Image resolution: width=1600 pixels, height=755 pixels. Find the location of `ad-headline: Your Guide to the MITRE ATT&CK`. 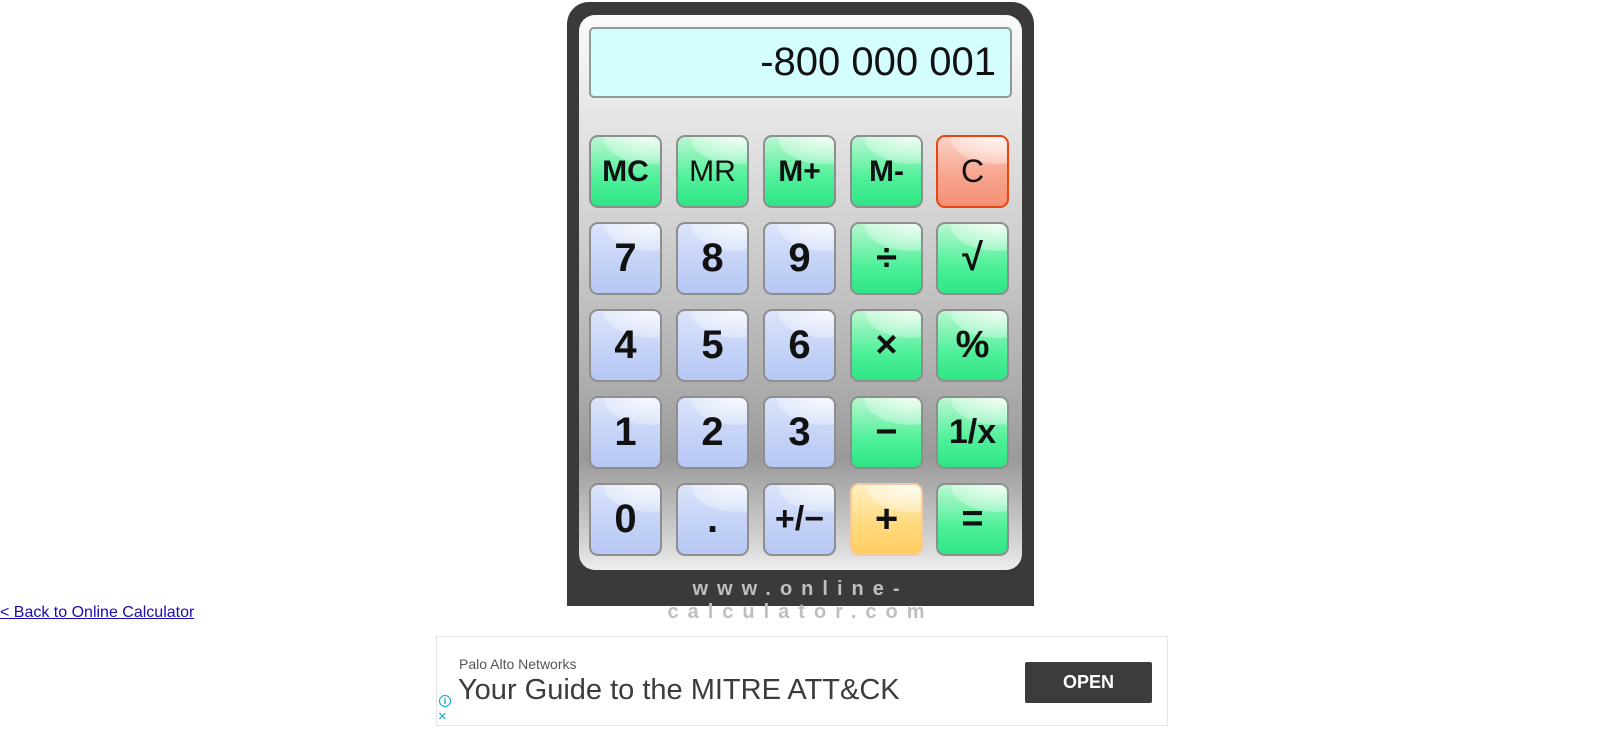

ad-headline: Your Guide to the MITRE ATT&CK is located at coordinates (679, 690).